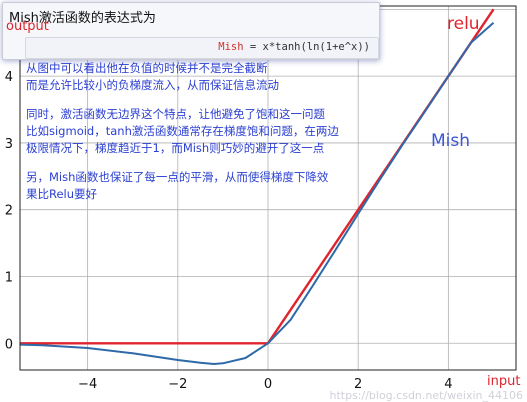  What do you see at coordinates (191, 31) in the screenshot?
I see `formula-box: Mish激活函数的表达式为 Mish = x*tanh(ln(1+e^x))` at bounding box center [191, 31].